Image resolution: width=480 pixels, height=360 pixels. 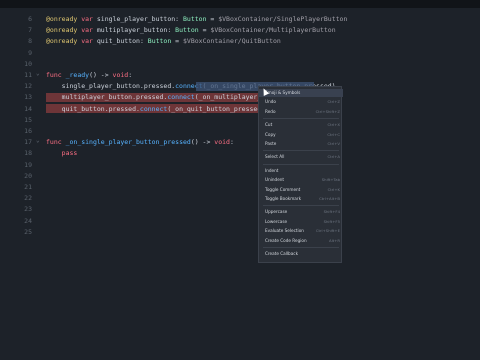 I want to click on code-token: quit_button.pressed., so click(x=93, y=108).